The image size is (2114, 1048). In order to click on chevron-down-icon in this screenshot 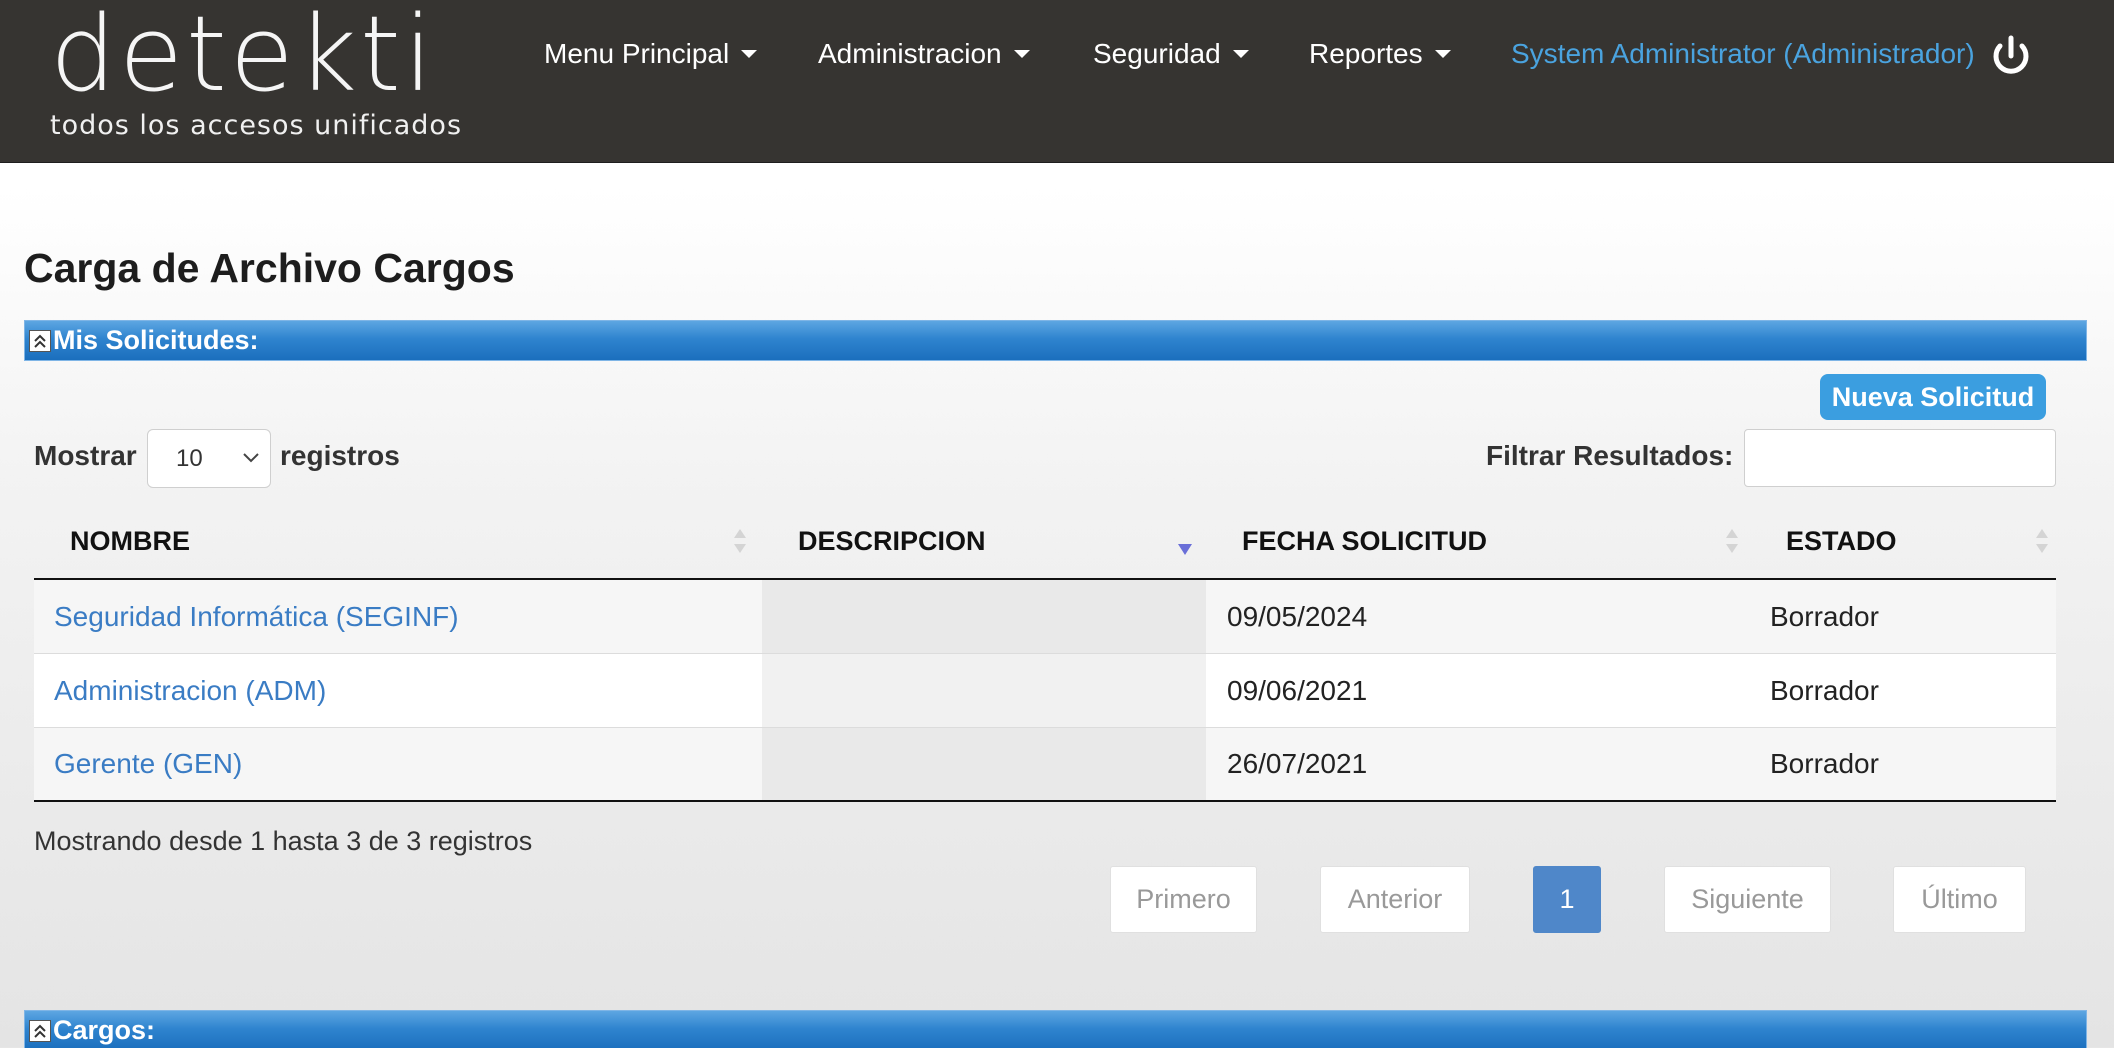, I will do `click(251, 458)`.